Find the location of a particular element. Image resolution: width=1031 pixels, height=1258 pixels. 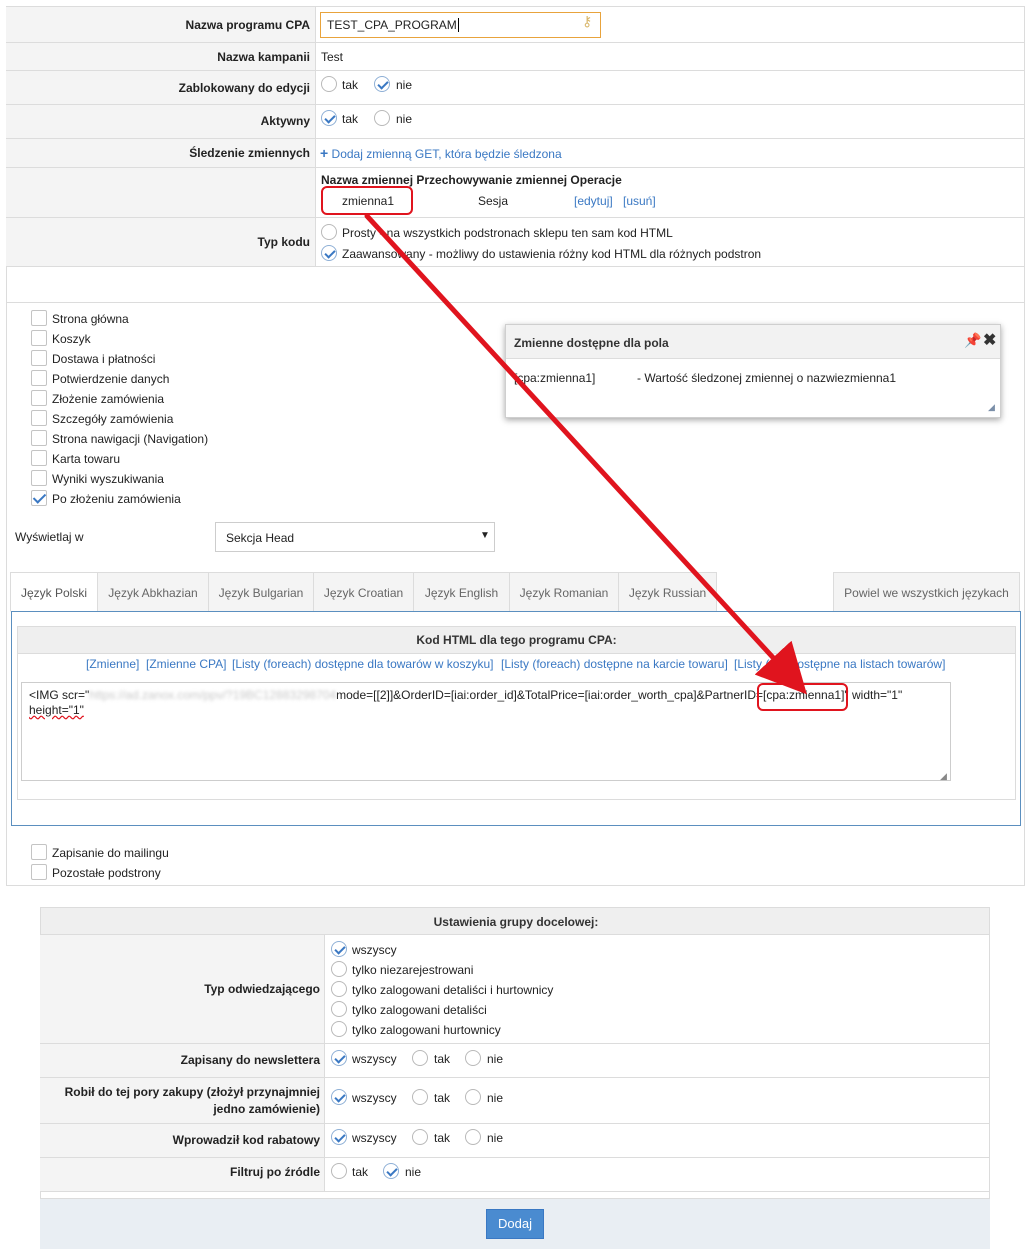

newsletter-label: Zapisany do newslettera is located at coordinates (250, 1060).